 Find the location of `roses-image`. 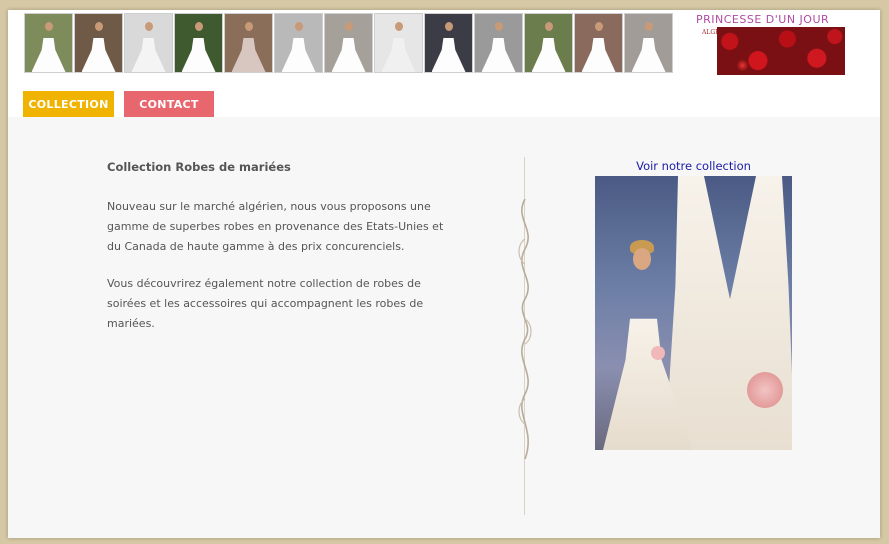

roses-image is located at coordinates (781, 51).